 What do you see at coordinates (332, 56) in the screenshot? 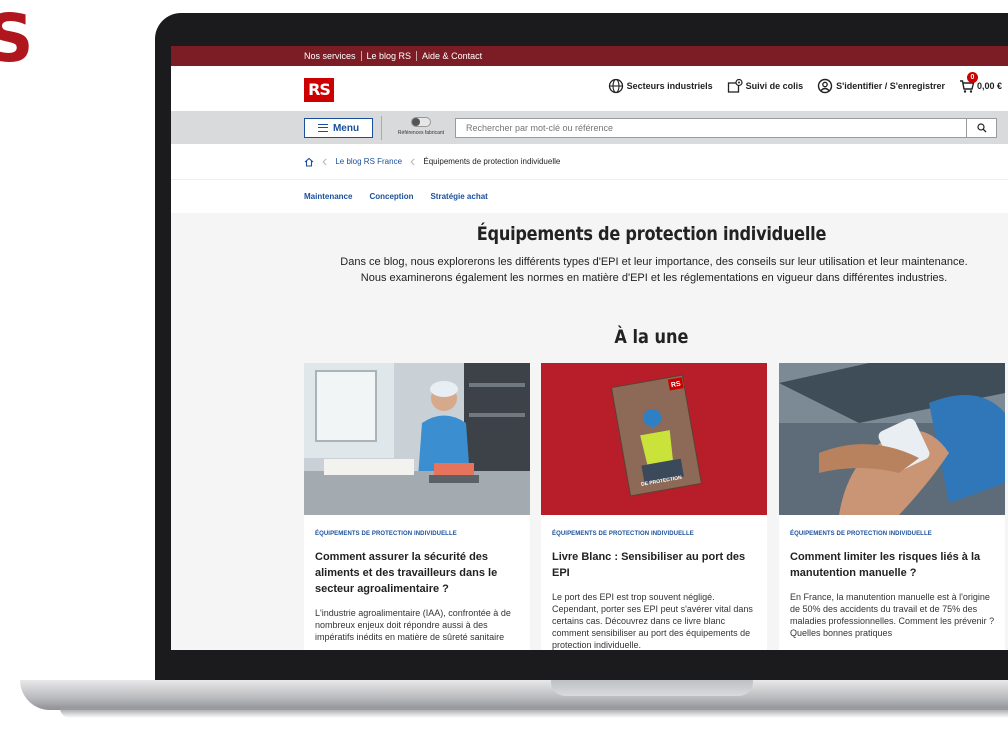
I see `top-link-services: Nos services` at bounding box center [332, 56].